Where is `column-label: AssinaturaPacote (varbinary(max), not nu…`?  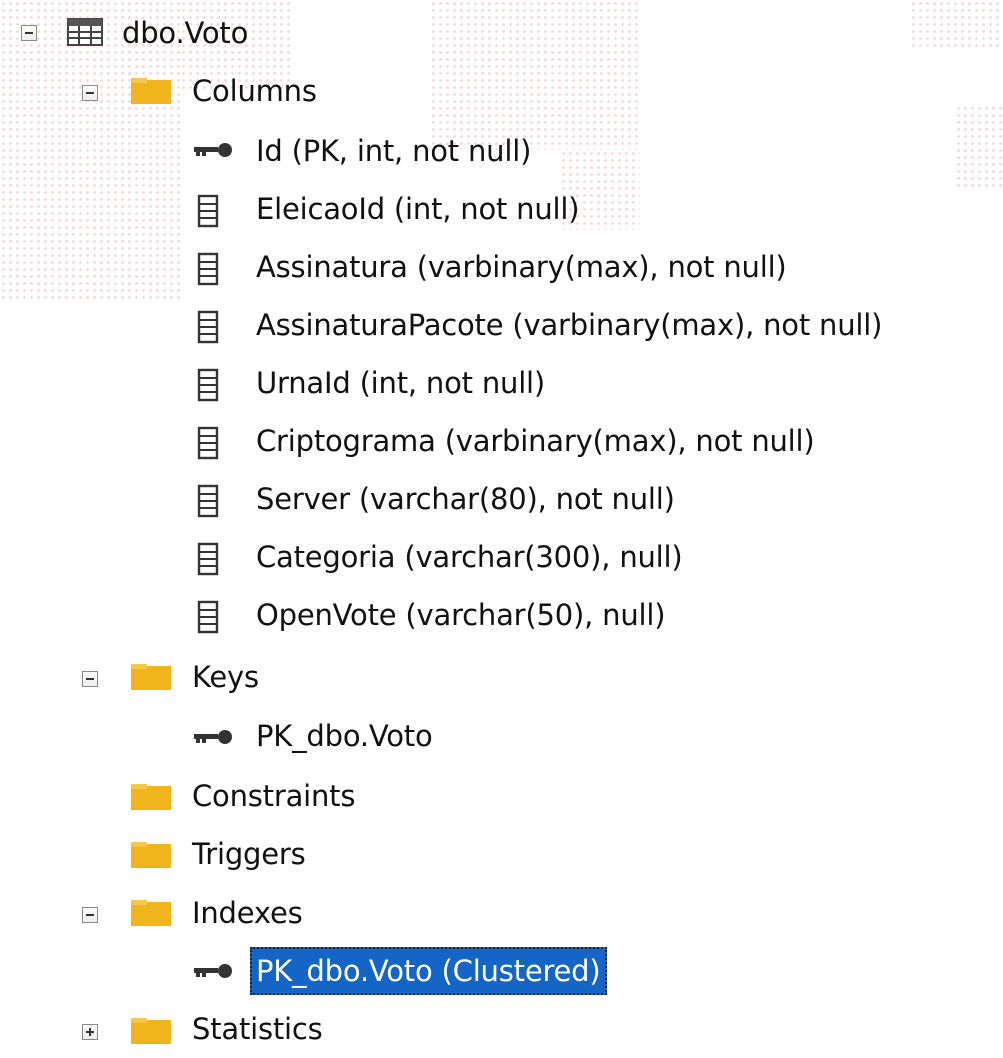
column-label: AssinaturaPacote (varbinary(max), not nu… is located at coordinates (569, 325).